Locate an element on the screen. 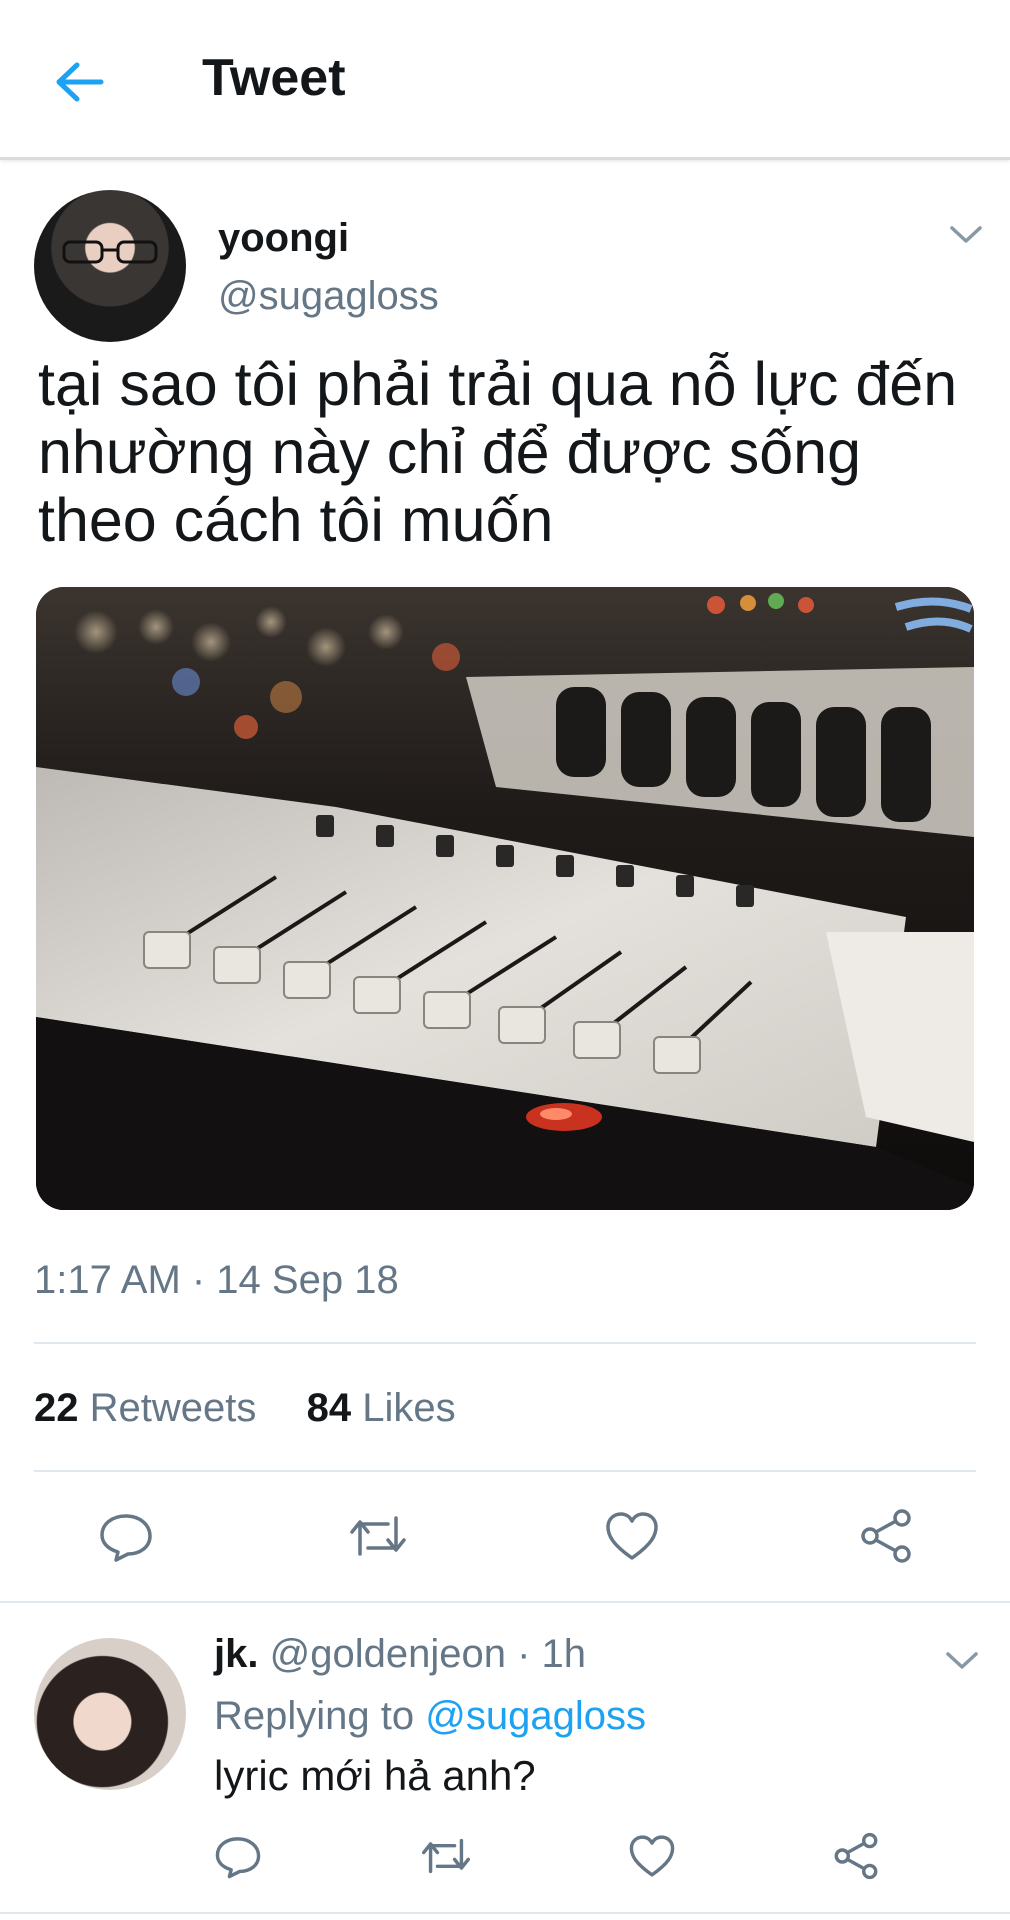 Image resolution: width=1010 pixels, height=1920 pixels. reply-button is located at coordinates (126, 1536).